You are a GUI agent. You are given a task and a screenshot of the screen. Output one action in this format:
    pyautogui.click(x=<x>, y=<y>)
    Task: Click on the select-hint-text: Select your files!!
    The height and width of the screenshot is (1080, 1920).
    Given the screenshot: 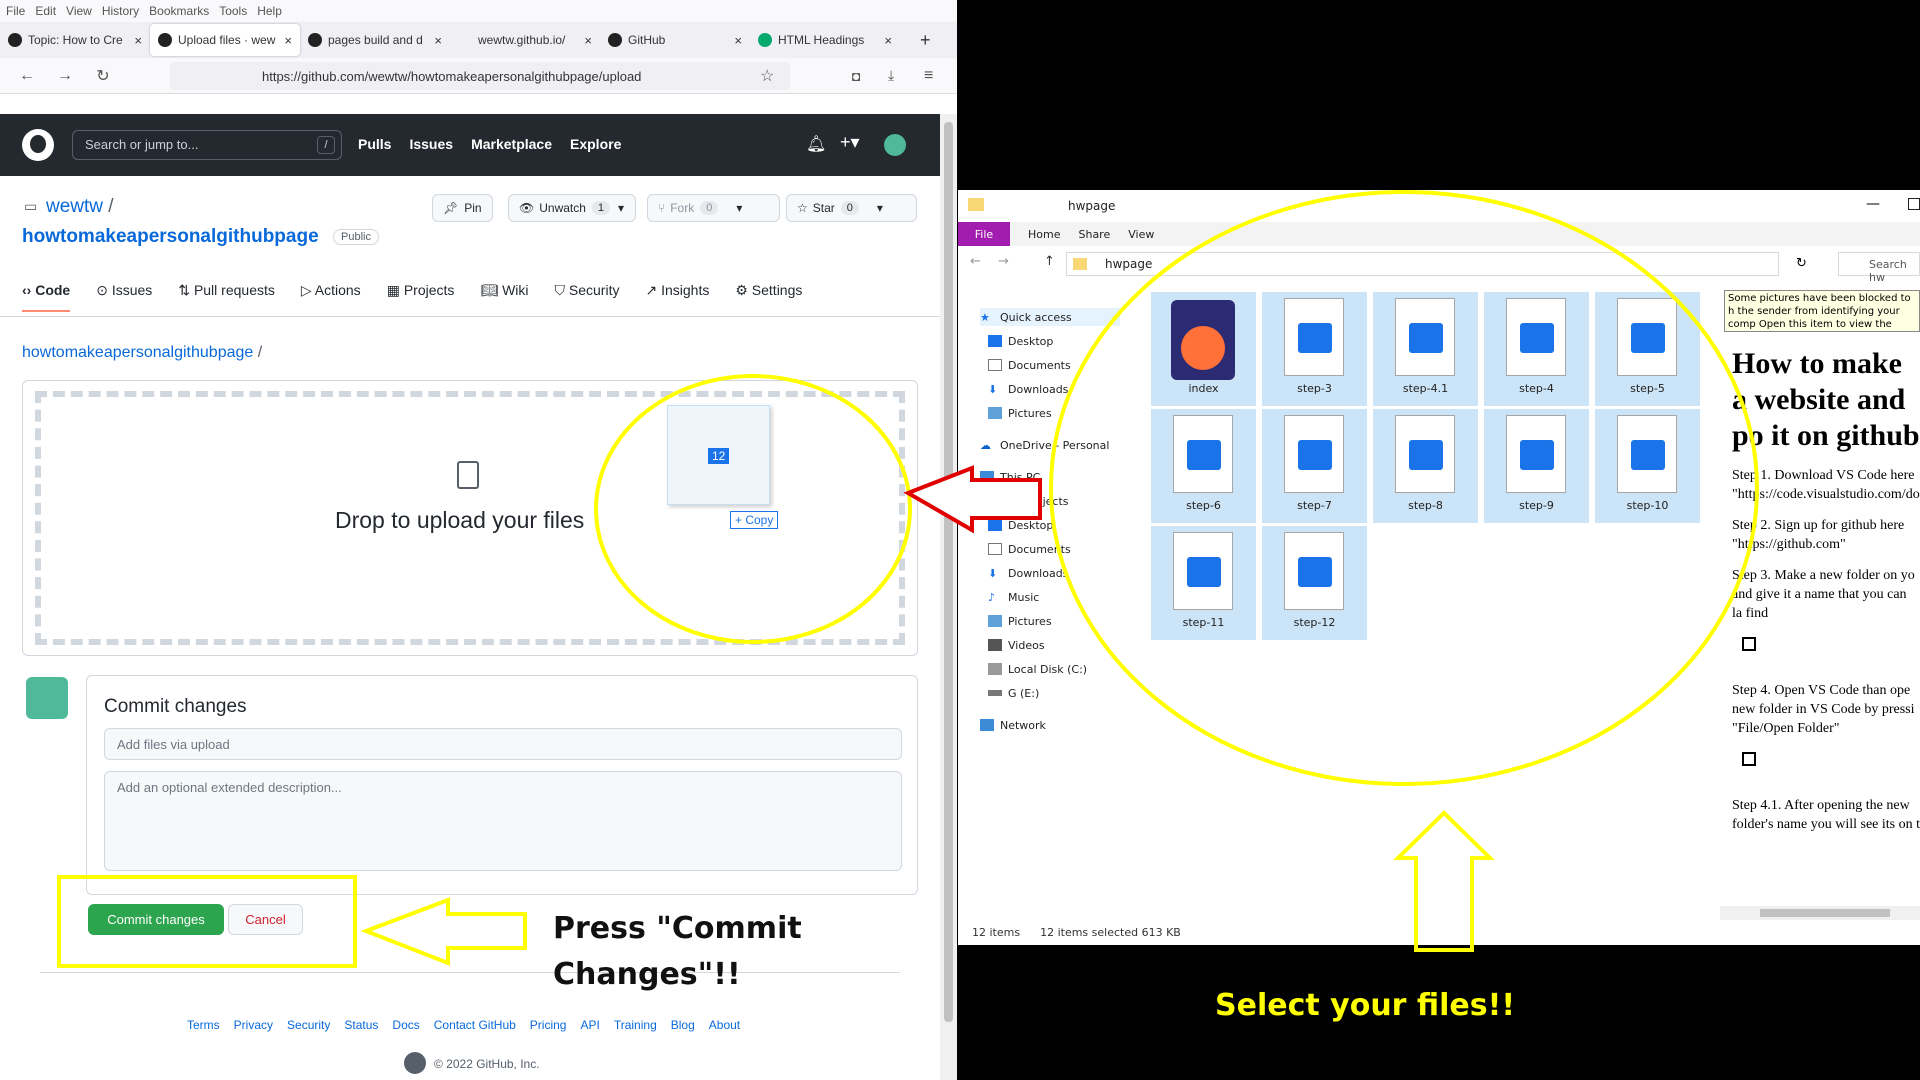 What is the action you would take?
    pyautogui.click(x=1365, y=1005)
    